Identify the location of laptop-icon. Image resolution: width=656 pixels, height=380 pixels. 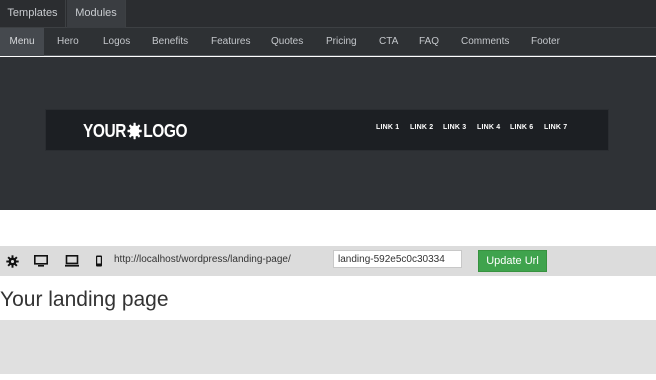
(72, 261).